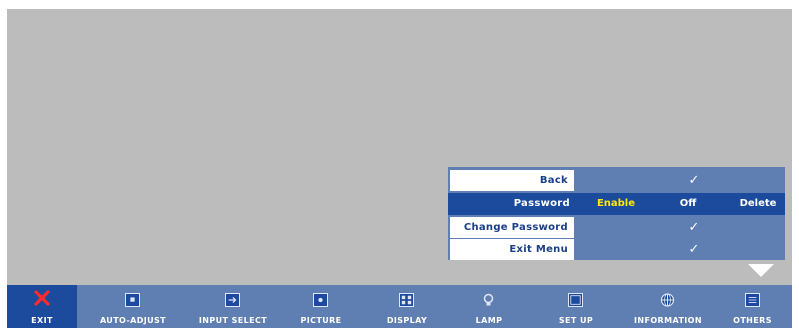 The image size is (799, 328). Describe the element at coordinates (758, 203) in the screenshot. I see `option-delete: Delete` at that location.